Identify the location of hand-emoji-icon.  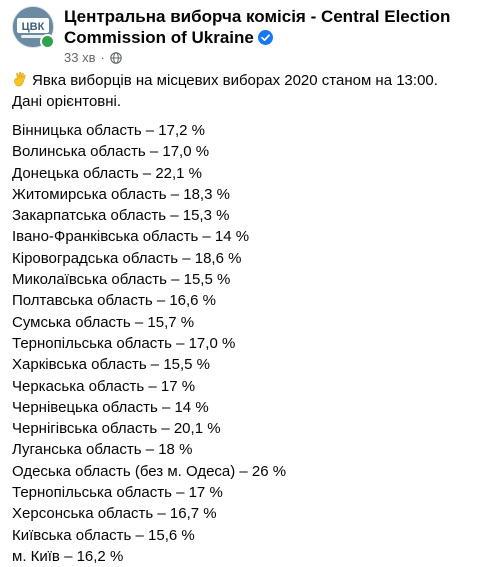
(20, 79).